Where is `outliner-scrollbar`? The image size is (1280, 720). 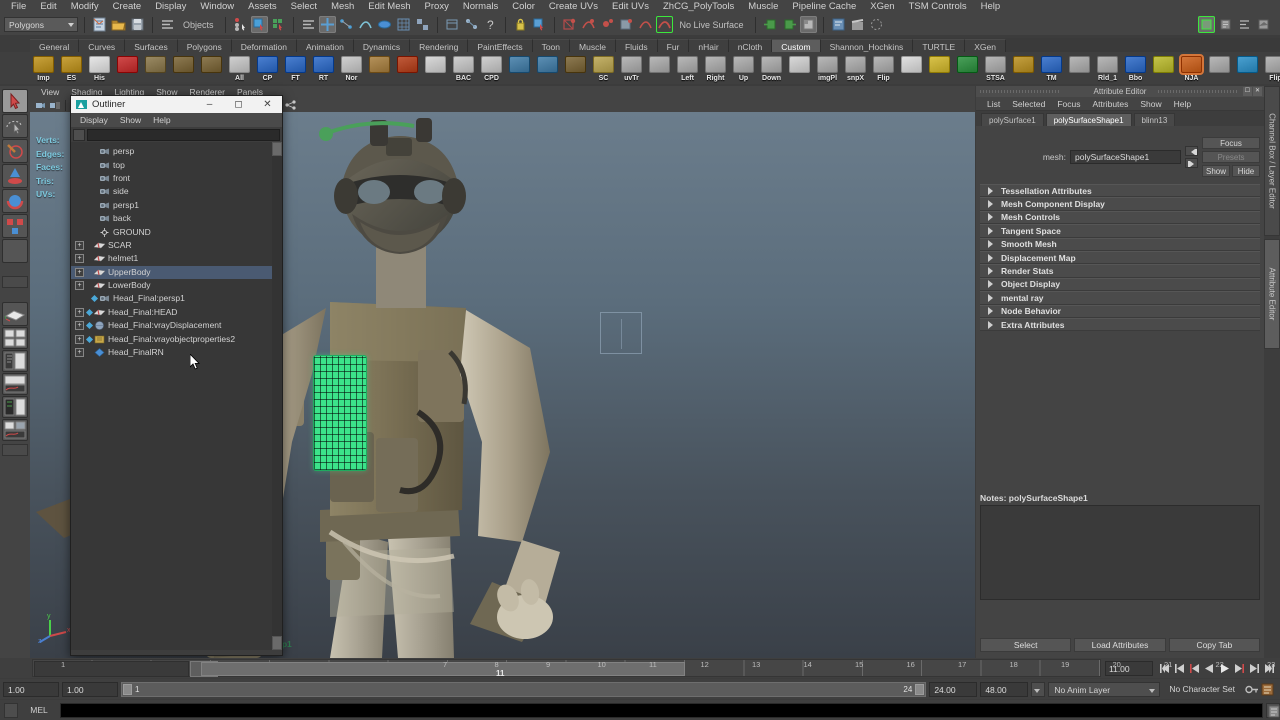 outliner-scrollbar is located at coordinates (277, 396).